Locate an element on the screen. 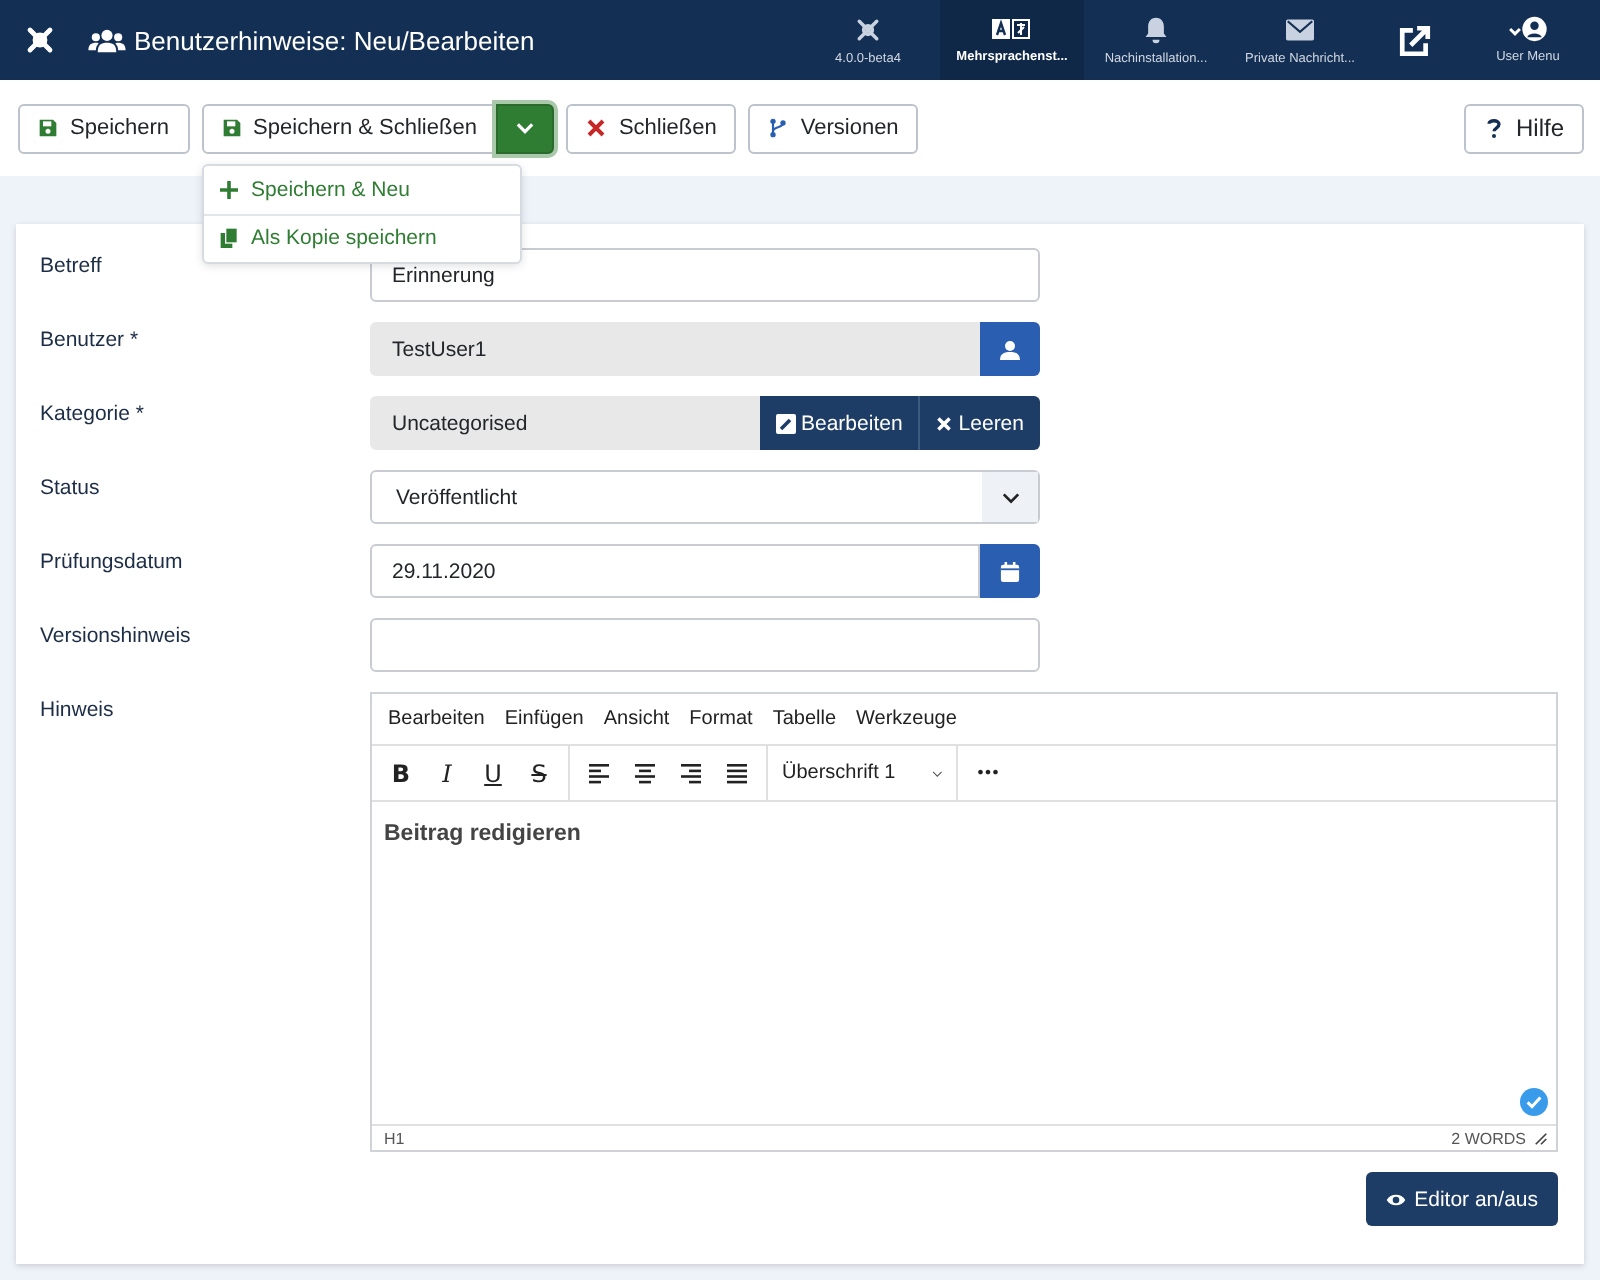 The image size is (1600, 1280). save-button: Speichern is located at coordinates (104, 128).